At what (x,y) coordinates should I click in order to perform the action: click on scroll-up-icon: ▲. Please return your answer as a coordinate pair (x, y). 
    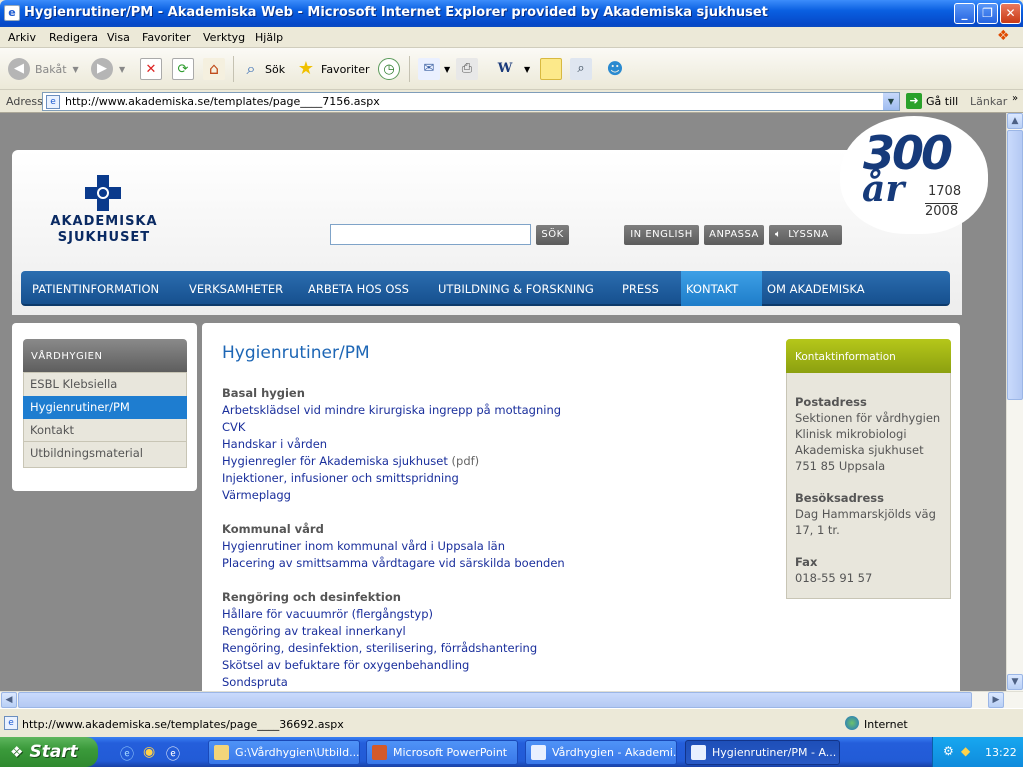
    Looking at the image, I should click on (1015, 121).